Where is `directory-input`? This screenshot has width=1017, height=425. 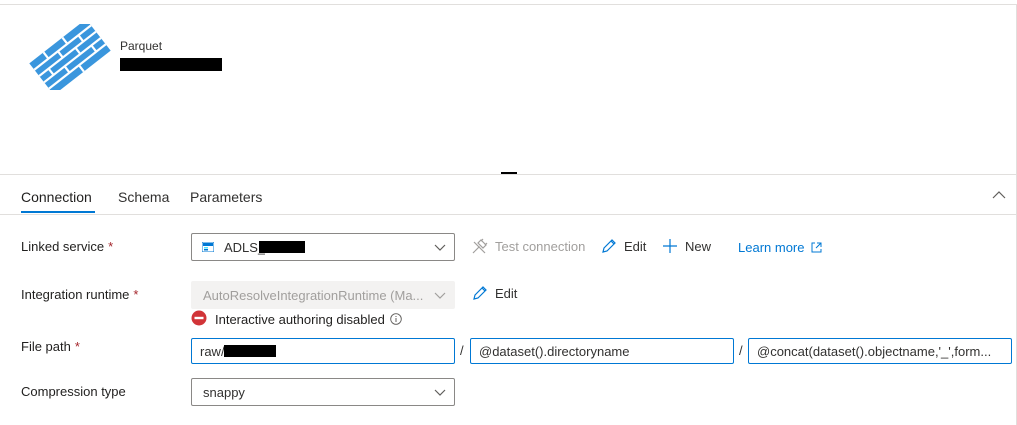
directory-input is located at coordinates (602, 351).